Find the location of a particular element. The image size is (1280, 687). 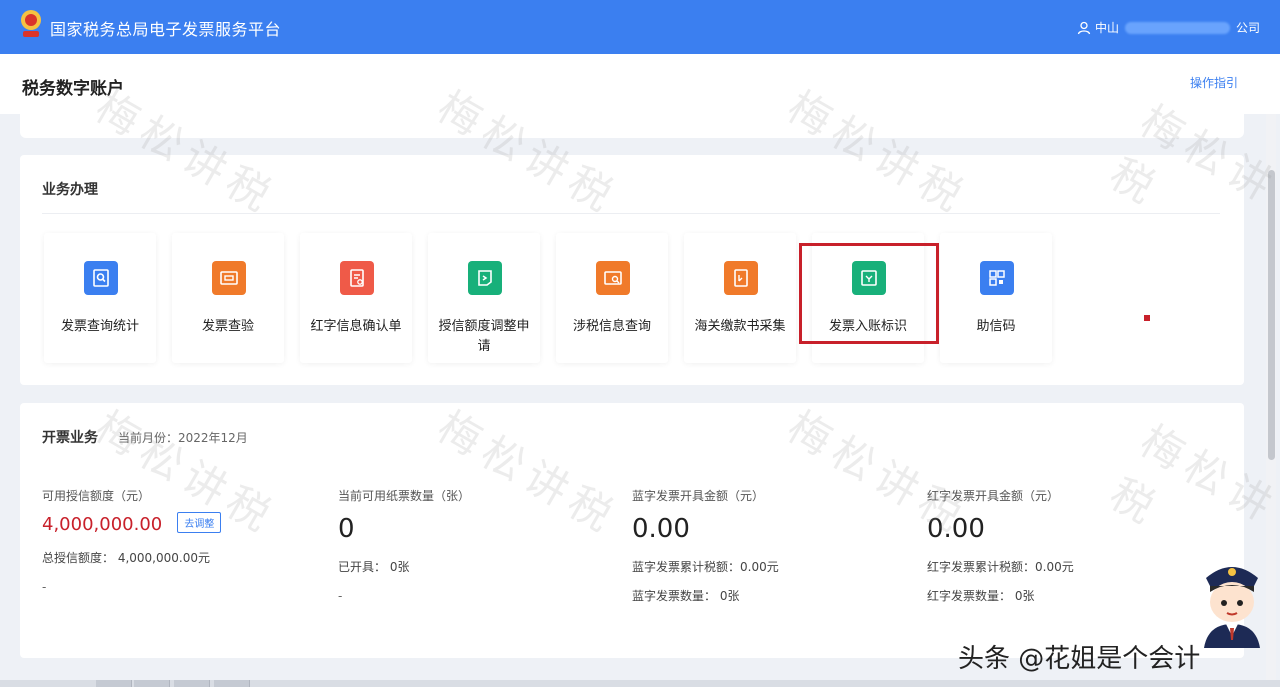

tax-officer-avatar-icon is located at coordinates (1232, 607).